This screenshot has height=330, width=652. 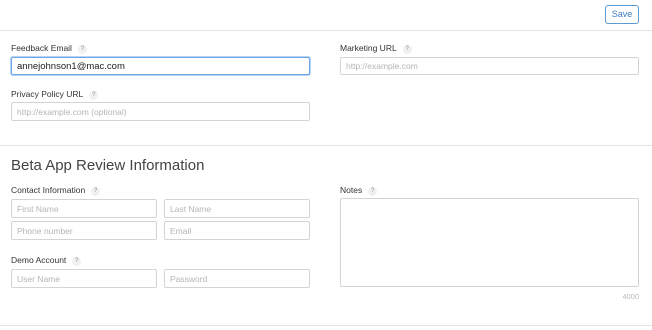 What do you see at coordinates (84, 278) in the screenshot?
I see `username-input` at bounding box center [84, 278].